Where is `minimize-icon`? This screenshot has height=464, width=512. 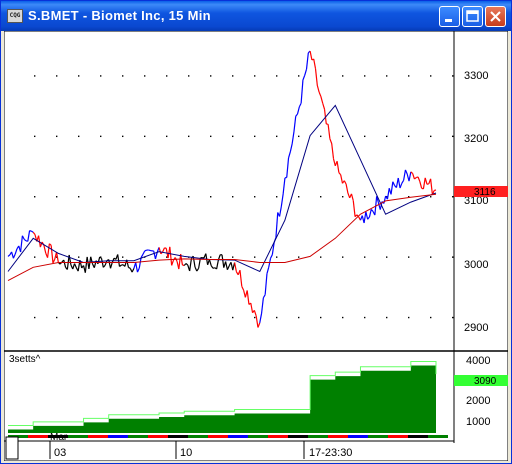 minimize-icon is located at coordinates (448, 20).